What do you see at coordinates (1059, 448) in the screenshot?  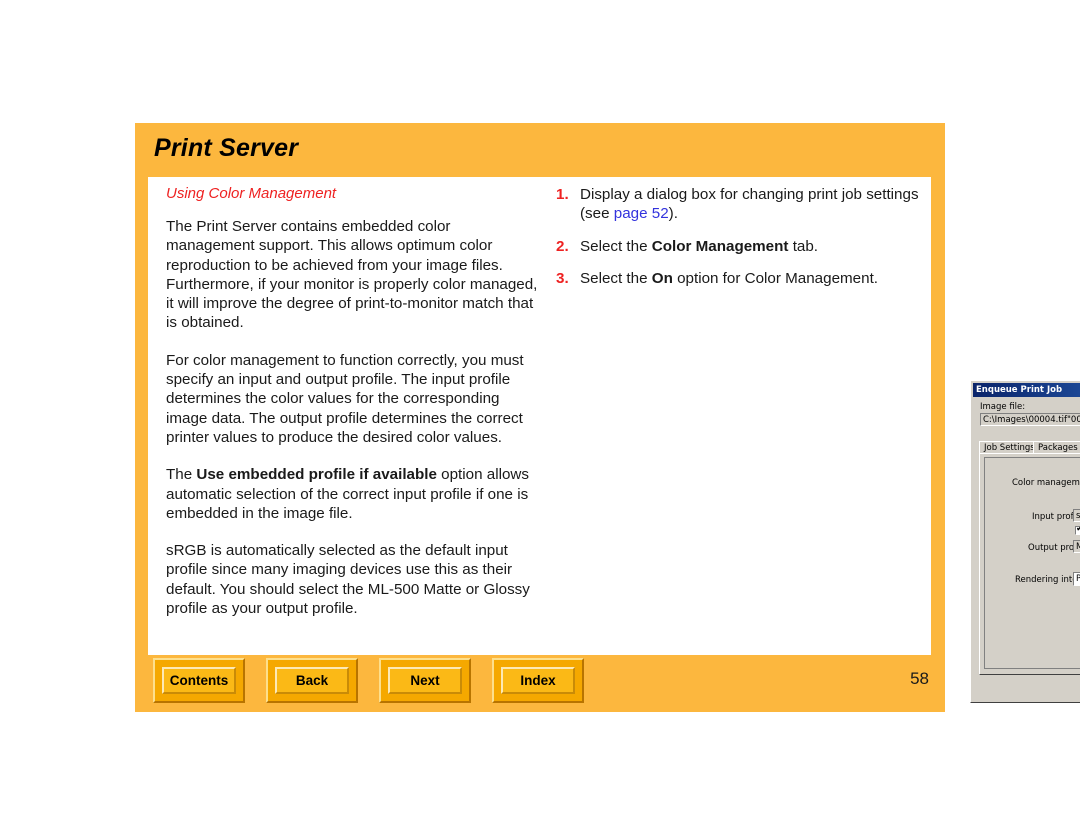 I see `tab-packages-and-layouts-label: Packages and Layouts` at bounding box center [1059, 448].